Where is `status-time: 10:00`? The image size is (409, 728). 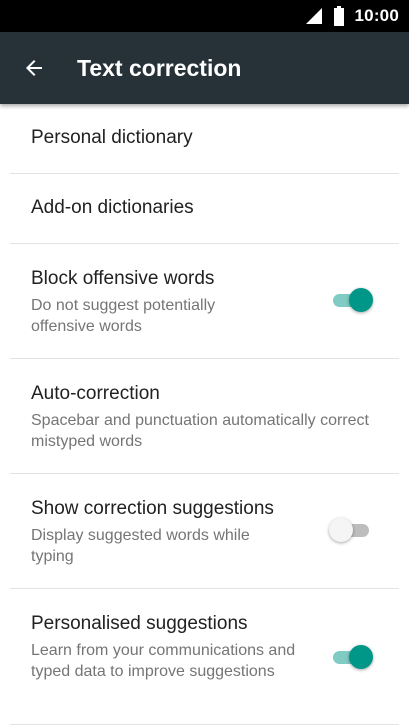
status-time: 10:00 is located at coordinates (376, 15).